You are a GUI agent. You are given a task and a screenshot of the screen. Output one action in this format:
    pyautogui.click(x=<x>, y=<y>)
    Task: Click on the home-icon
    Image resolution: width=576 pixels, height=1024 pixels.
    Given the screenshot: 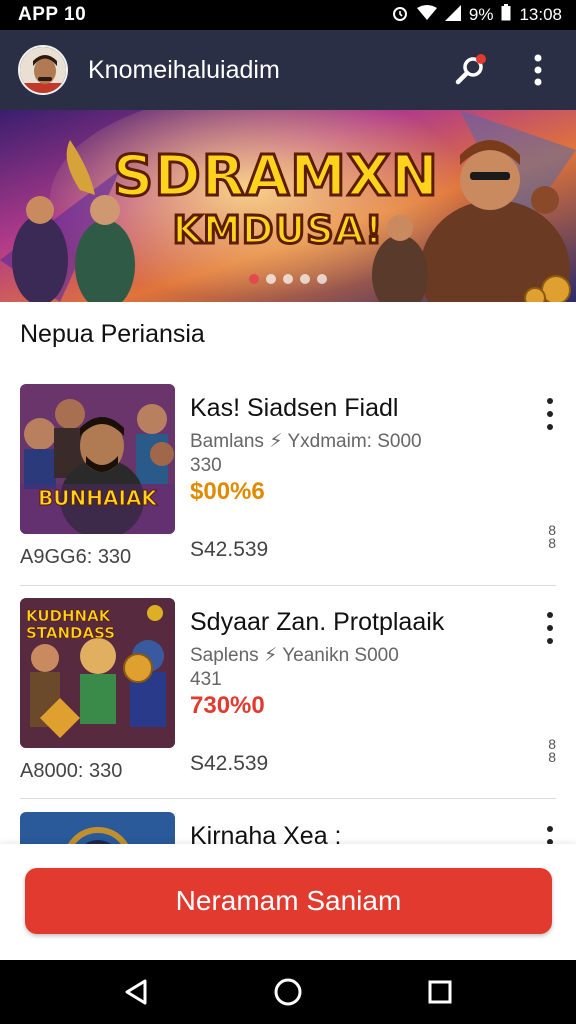 What is the action you would take?
    pyautogui.click(x=288, y=992)
    